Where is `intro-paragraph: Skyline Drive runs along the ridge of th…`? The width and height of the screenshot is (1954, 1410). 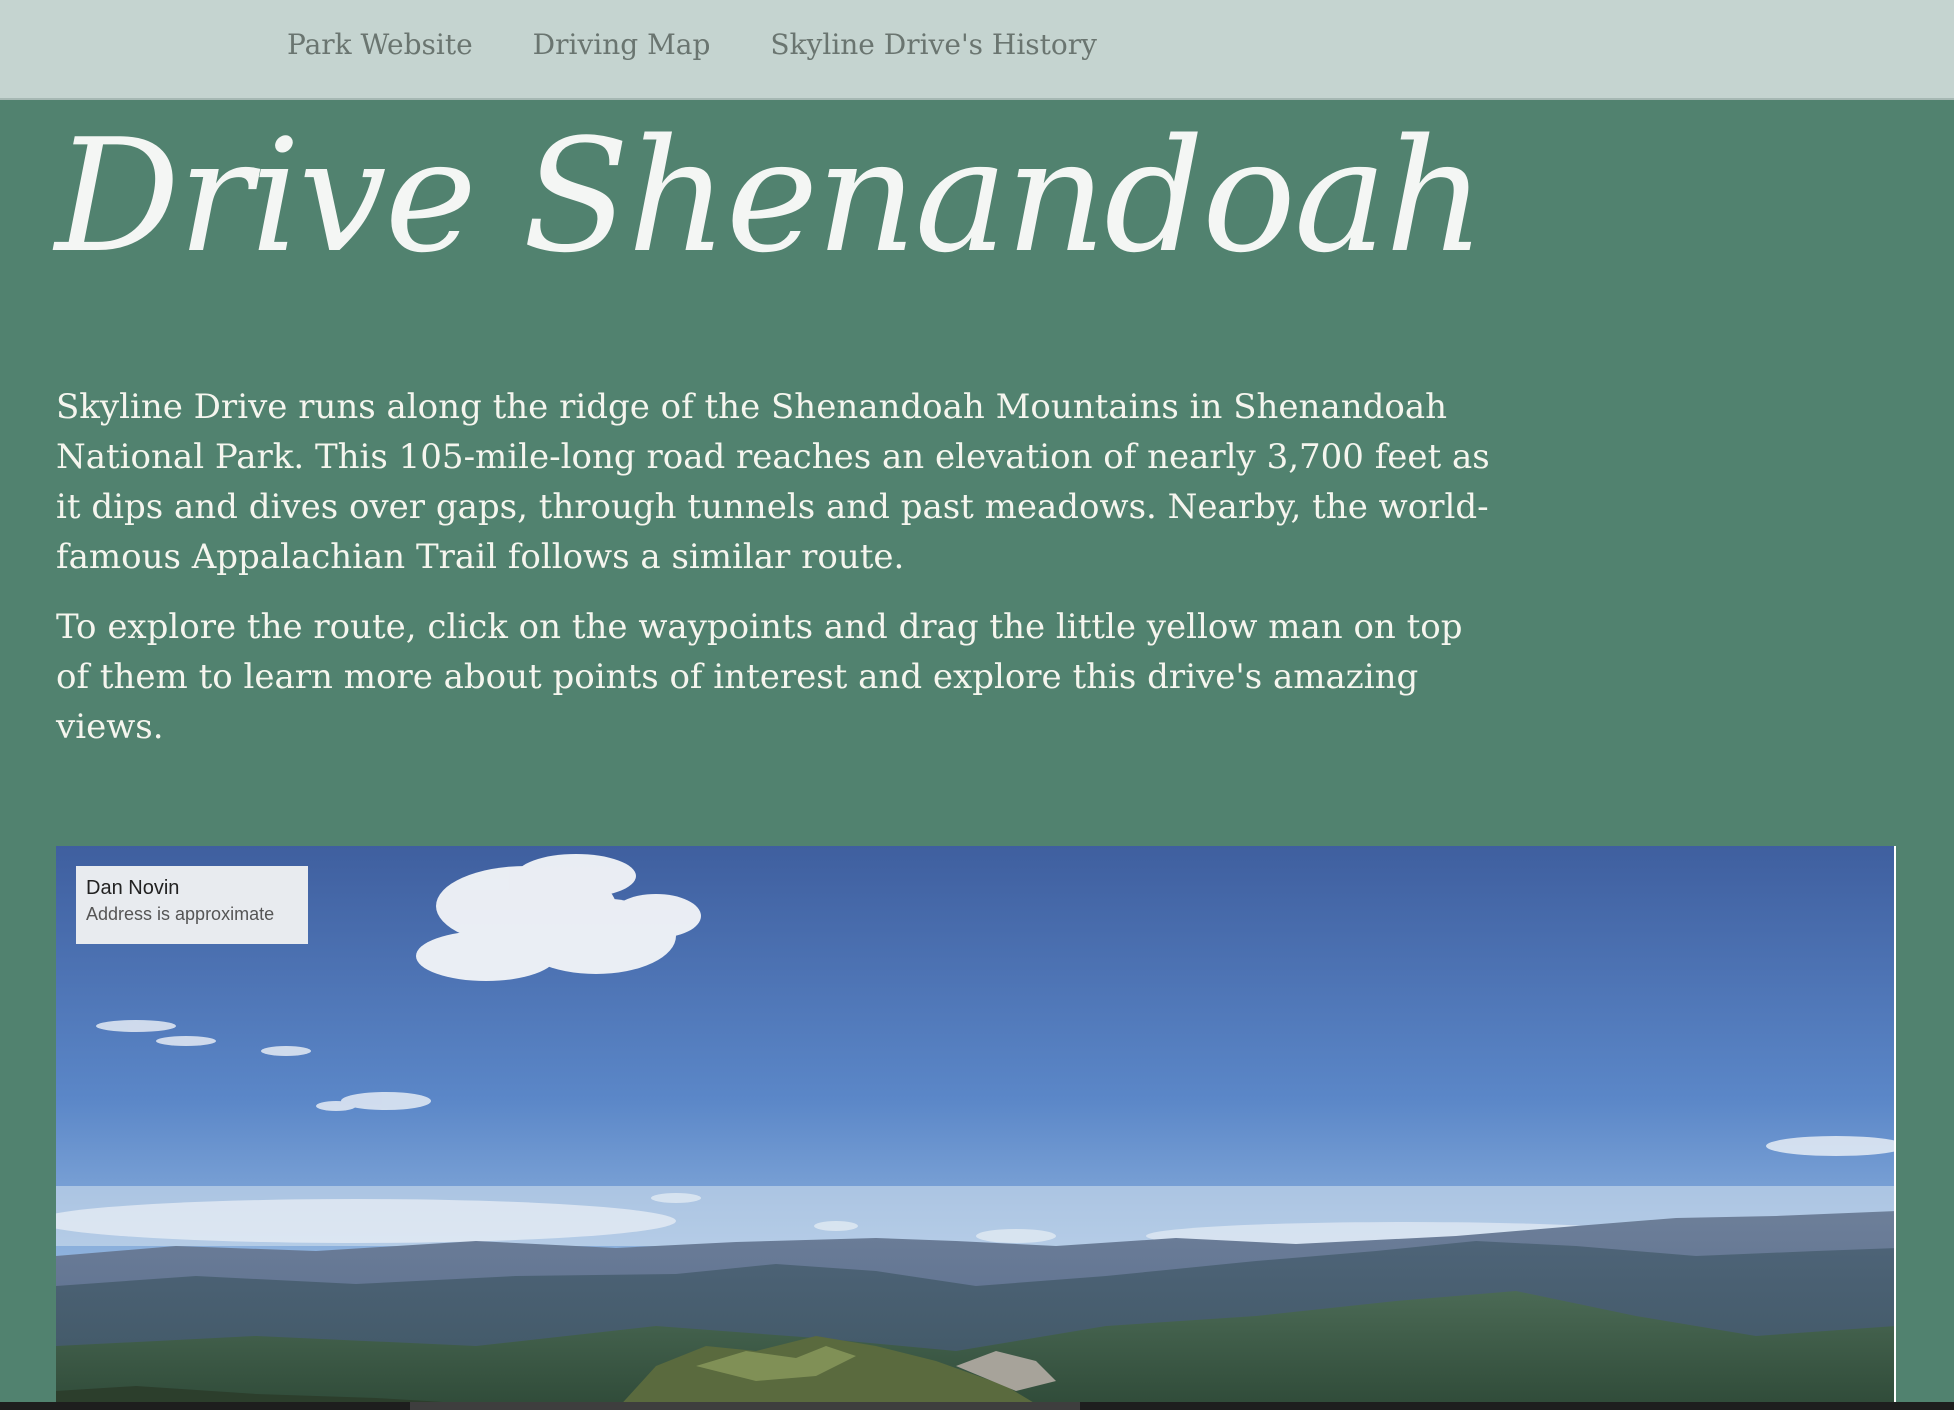
intro-paragraph: Skyline Drive runs along the ridge of th… is located at coordinates (773, 482).